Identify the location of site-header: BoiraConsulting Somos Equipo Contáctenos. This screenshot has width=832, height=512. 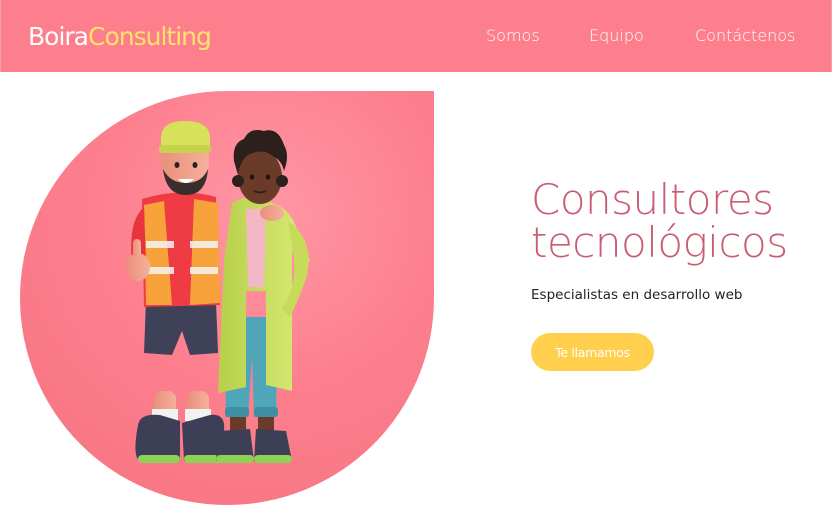
(416, 36).